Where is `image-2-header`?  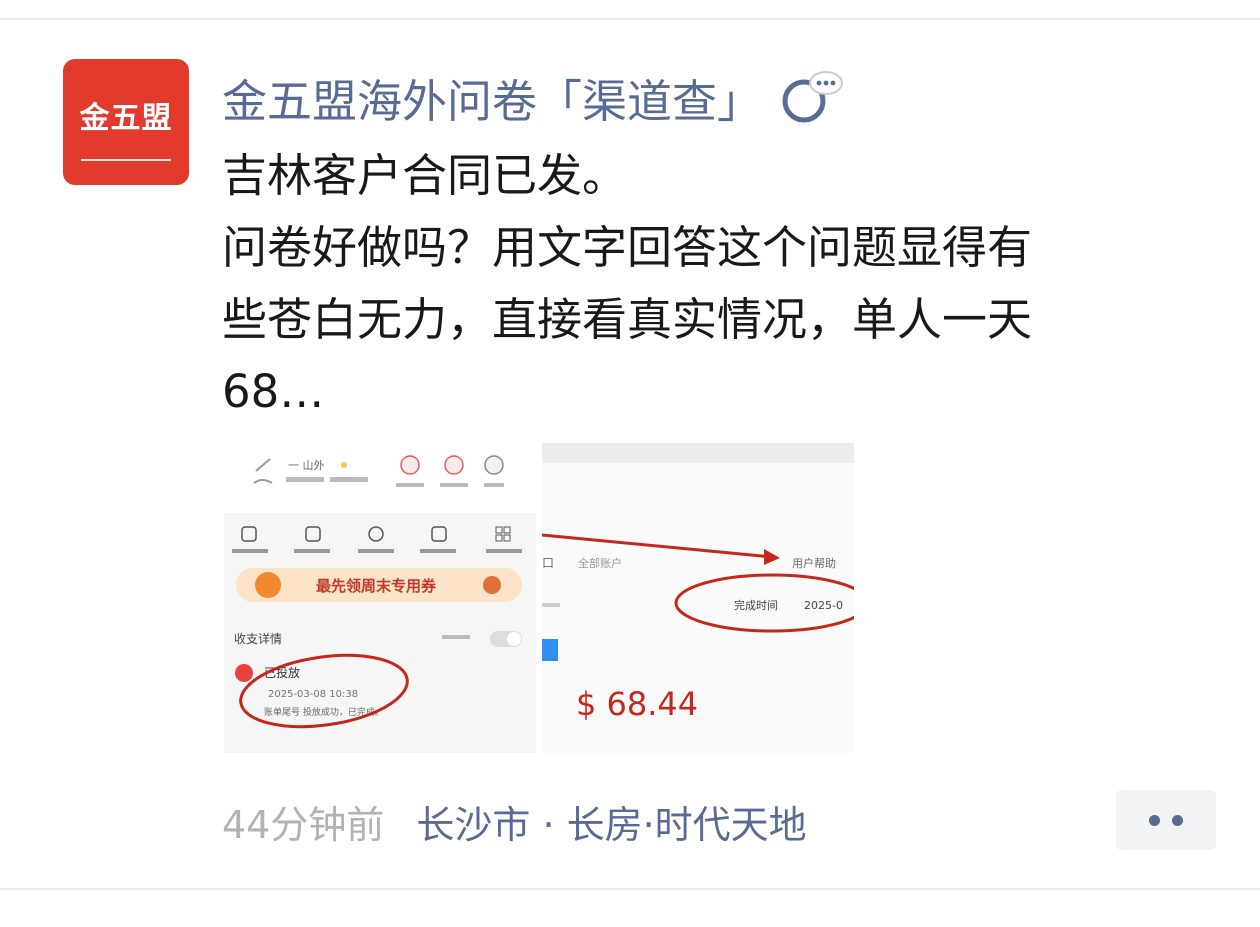
image-2-header is located at coordinates (698, 453).